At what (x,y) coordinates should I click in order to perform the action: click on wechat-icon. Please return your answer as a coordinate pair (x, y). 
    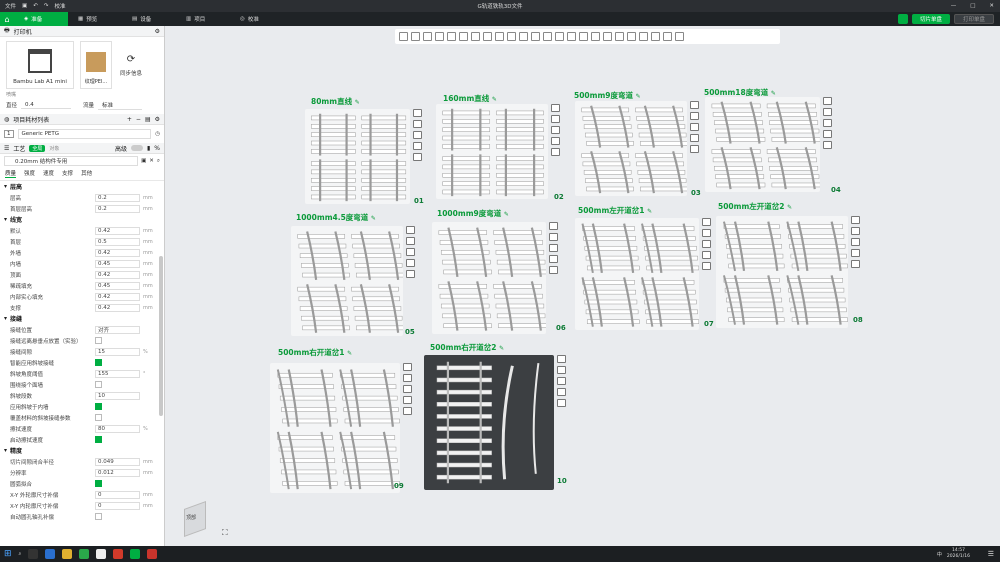
    Looking at the image, I should click on (84, 554).